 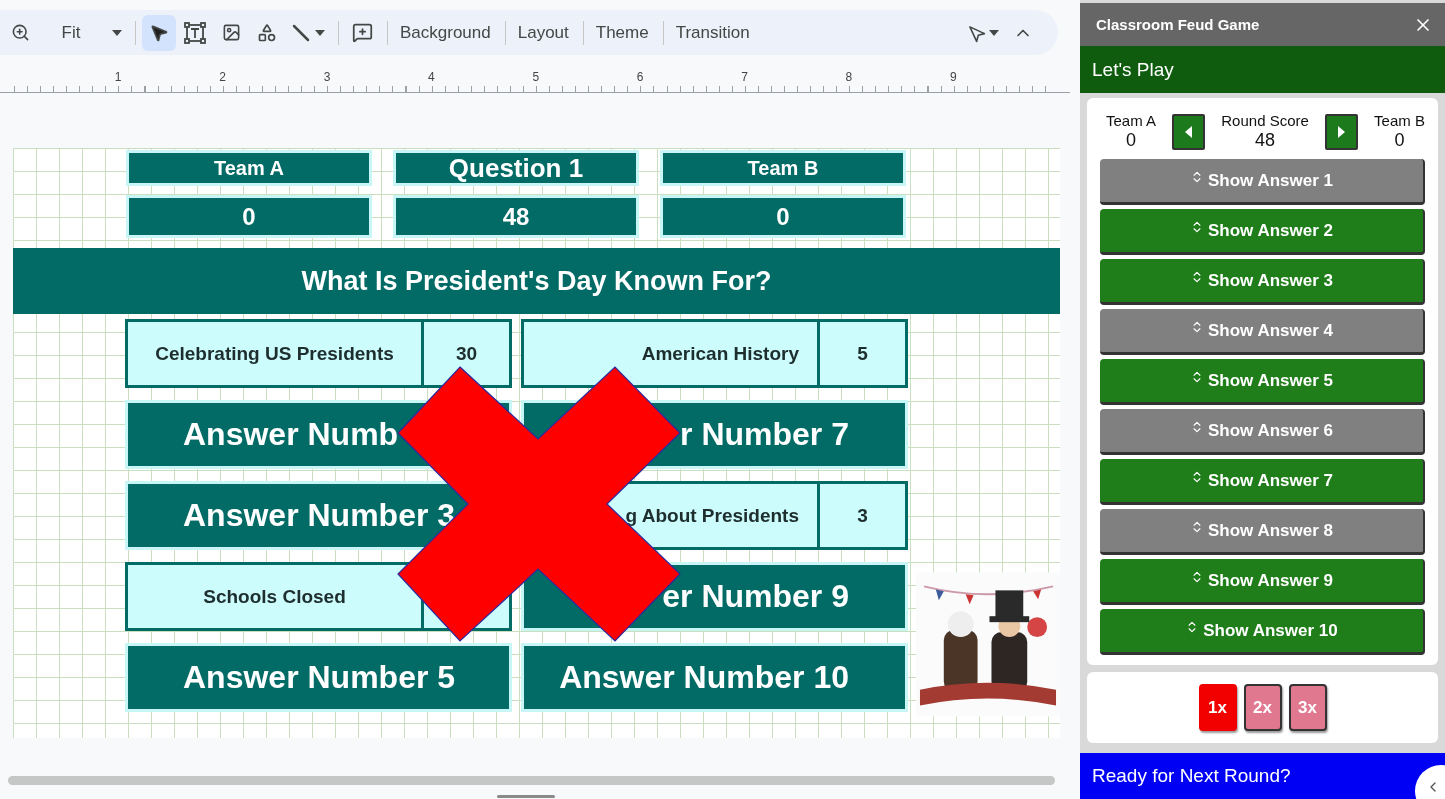 What do you see at coordinates (159, 32) in the screenshot?
I see `tool-button` at bounding box center [159, 32].